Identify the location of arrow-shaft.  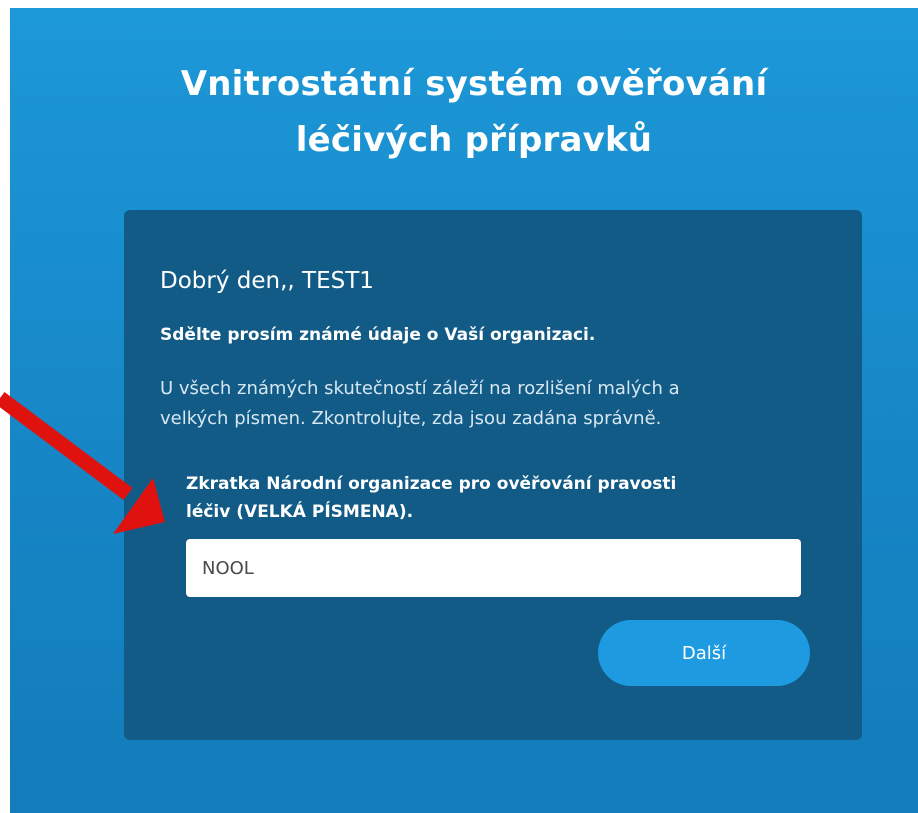
(66, 446).